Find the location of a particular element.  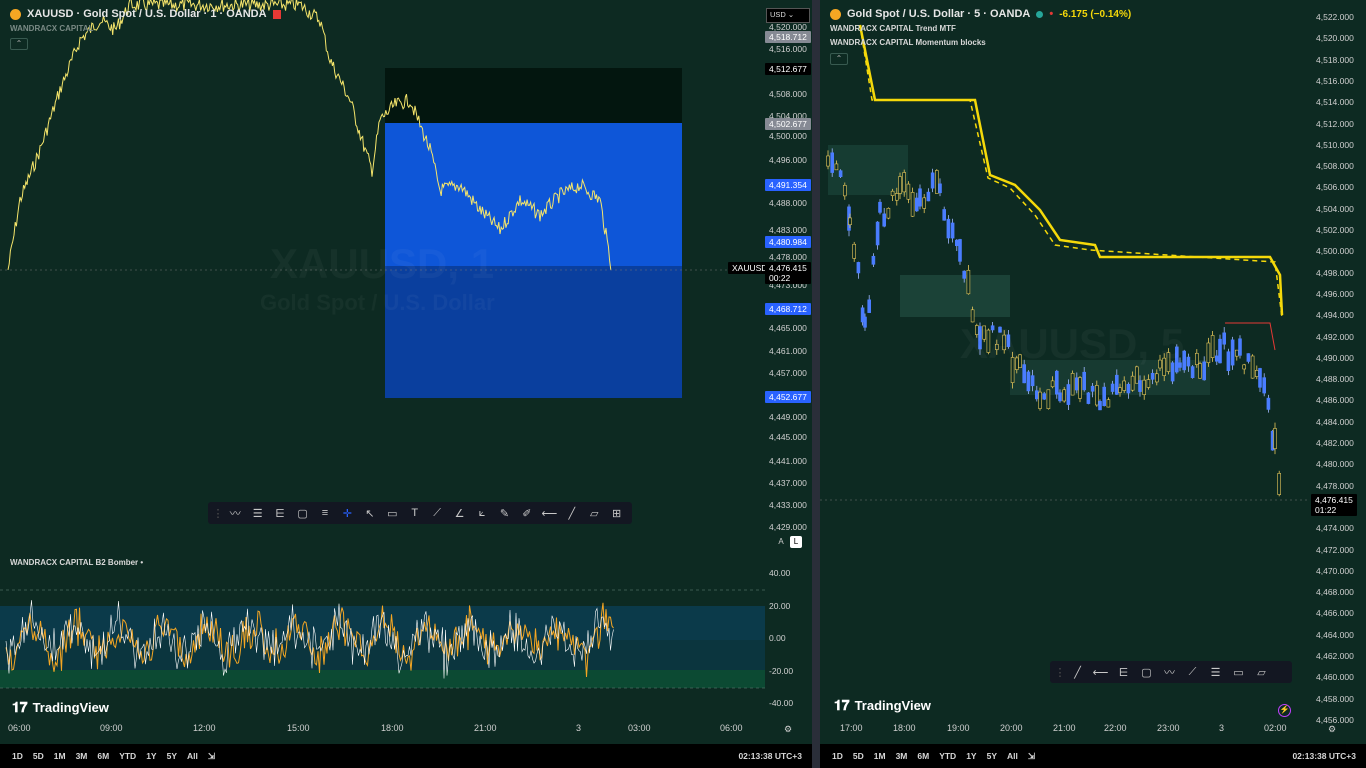

time-axis-label: 12:00 is located at coordinates (204, 728).